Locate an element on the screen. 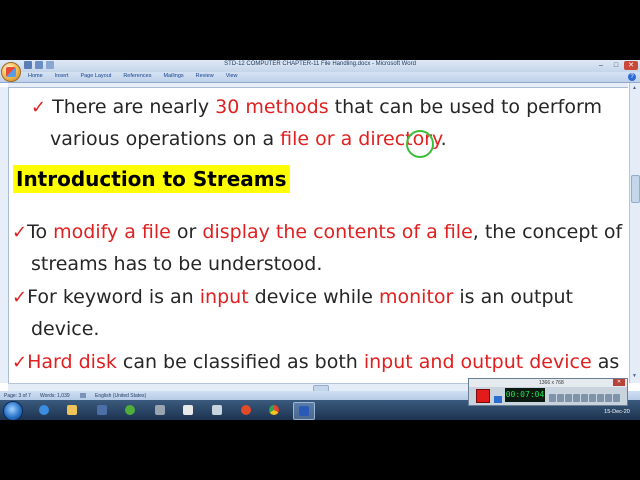 The image size is (640, 480). scroll-thumb is located at coordinates (635, 189).